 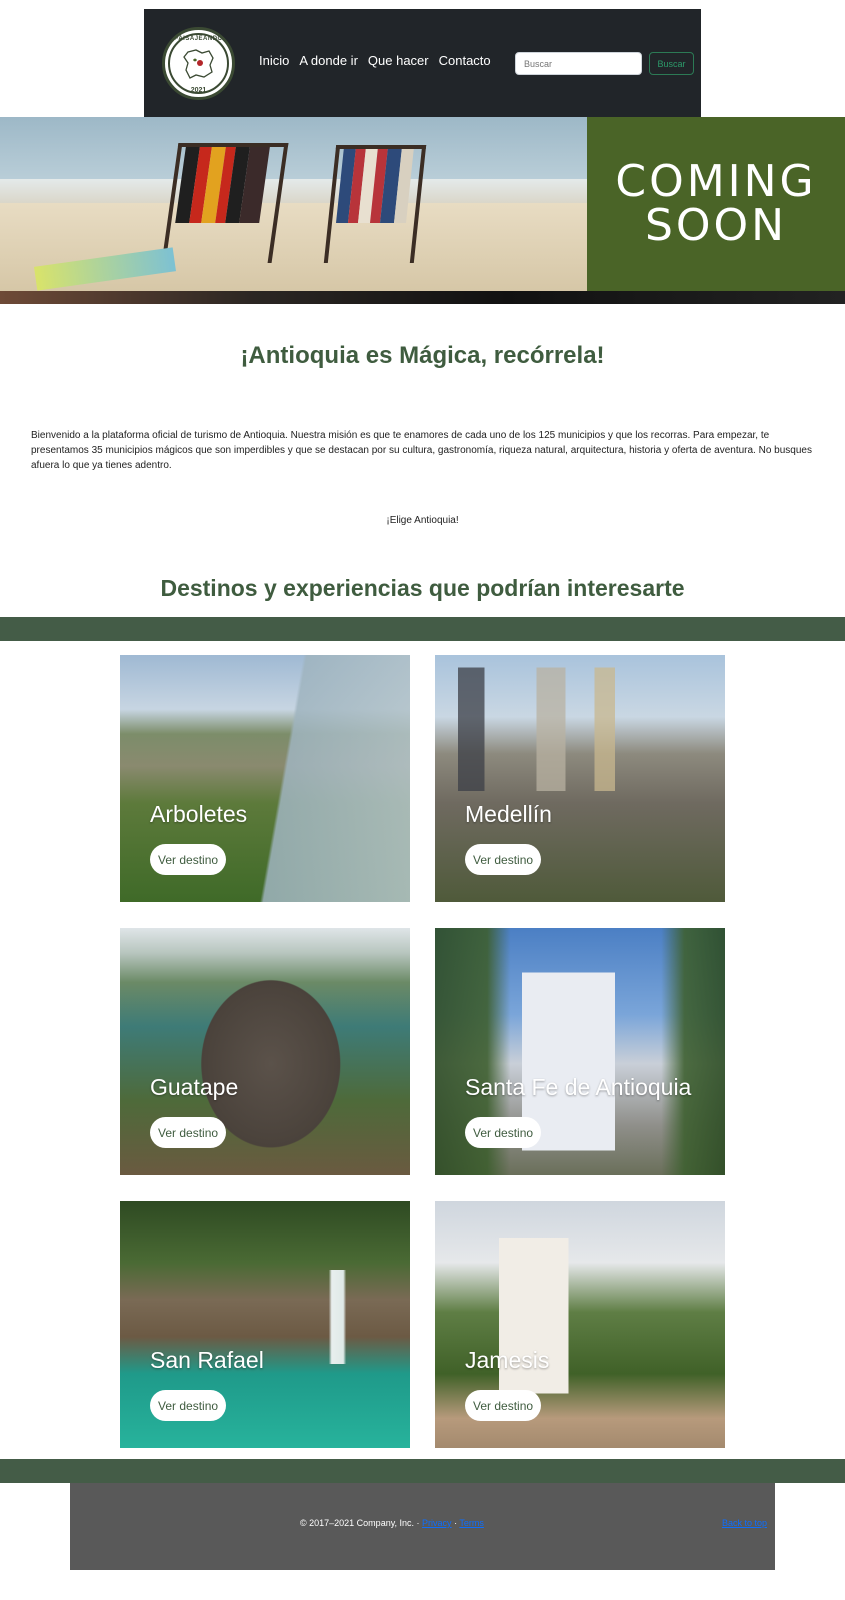 I want to click on paisajeando-logo: PAISAJEANDO 2021, so click(x=198, y=63).